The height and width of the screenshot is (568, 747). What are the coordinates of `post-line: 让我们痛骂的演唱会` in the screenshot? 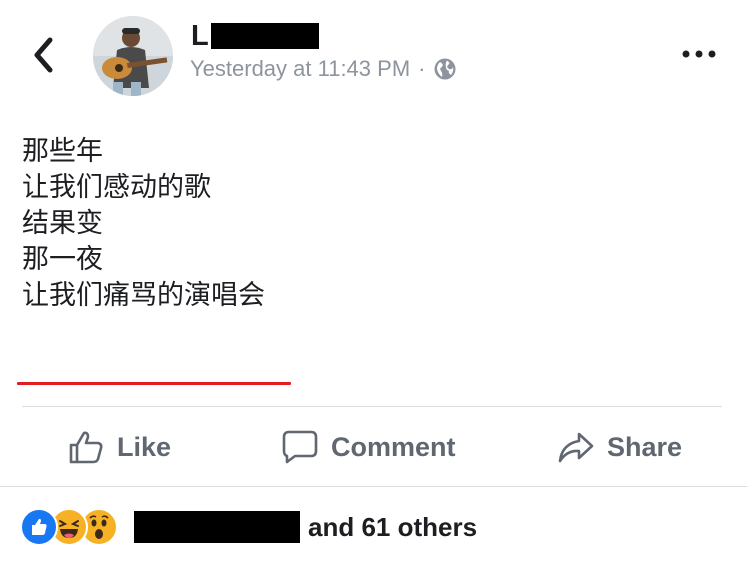 It's located at (143, 295).